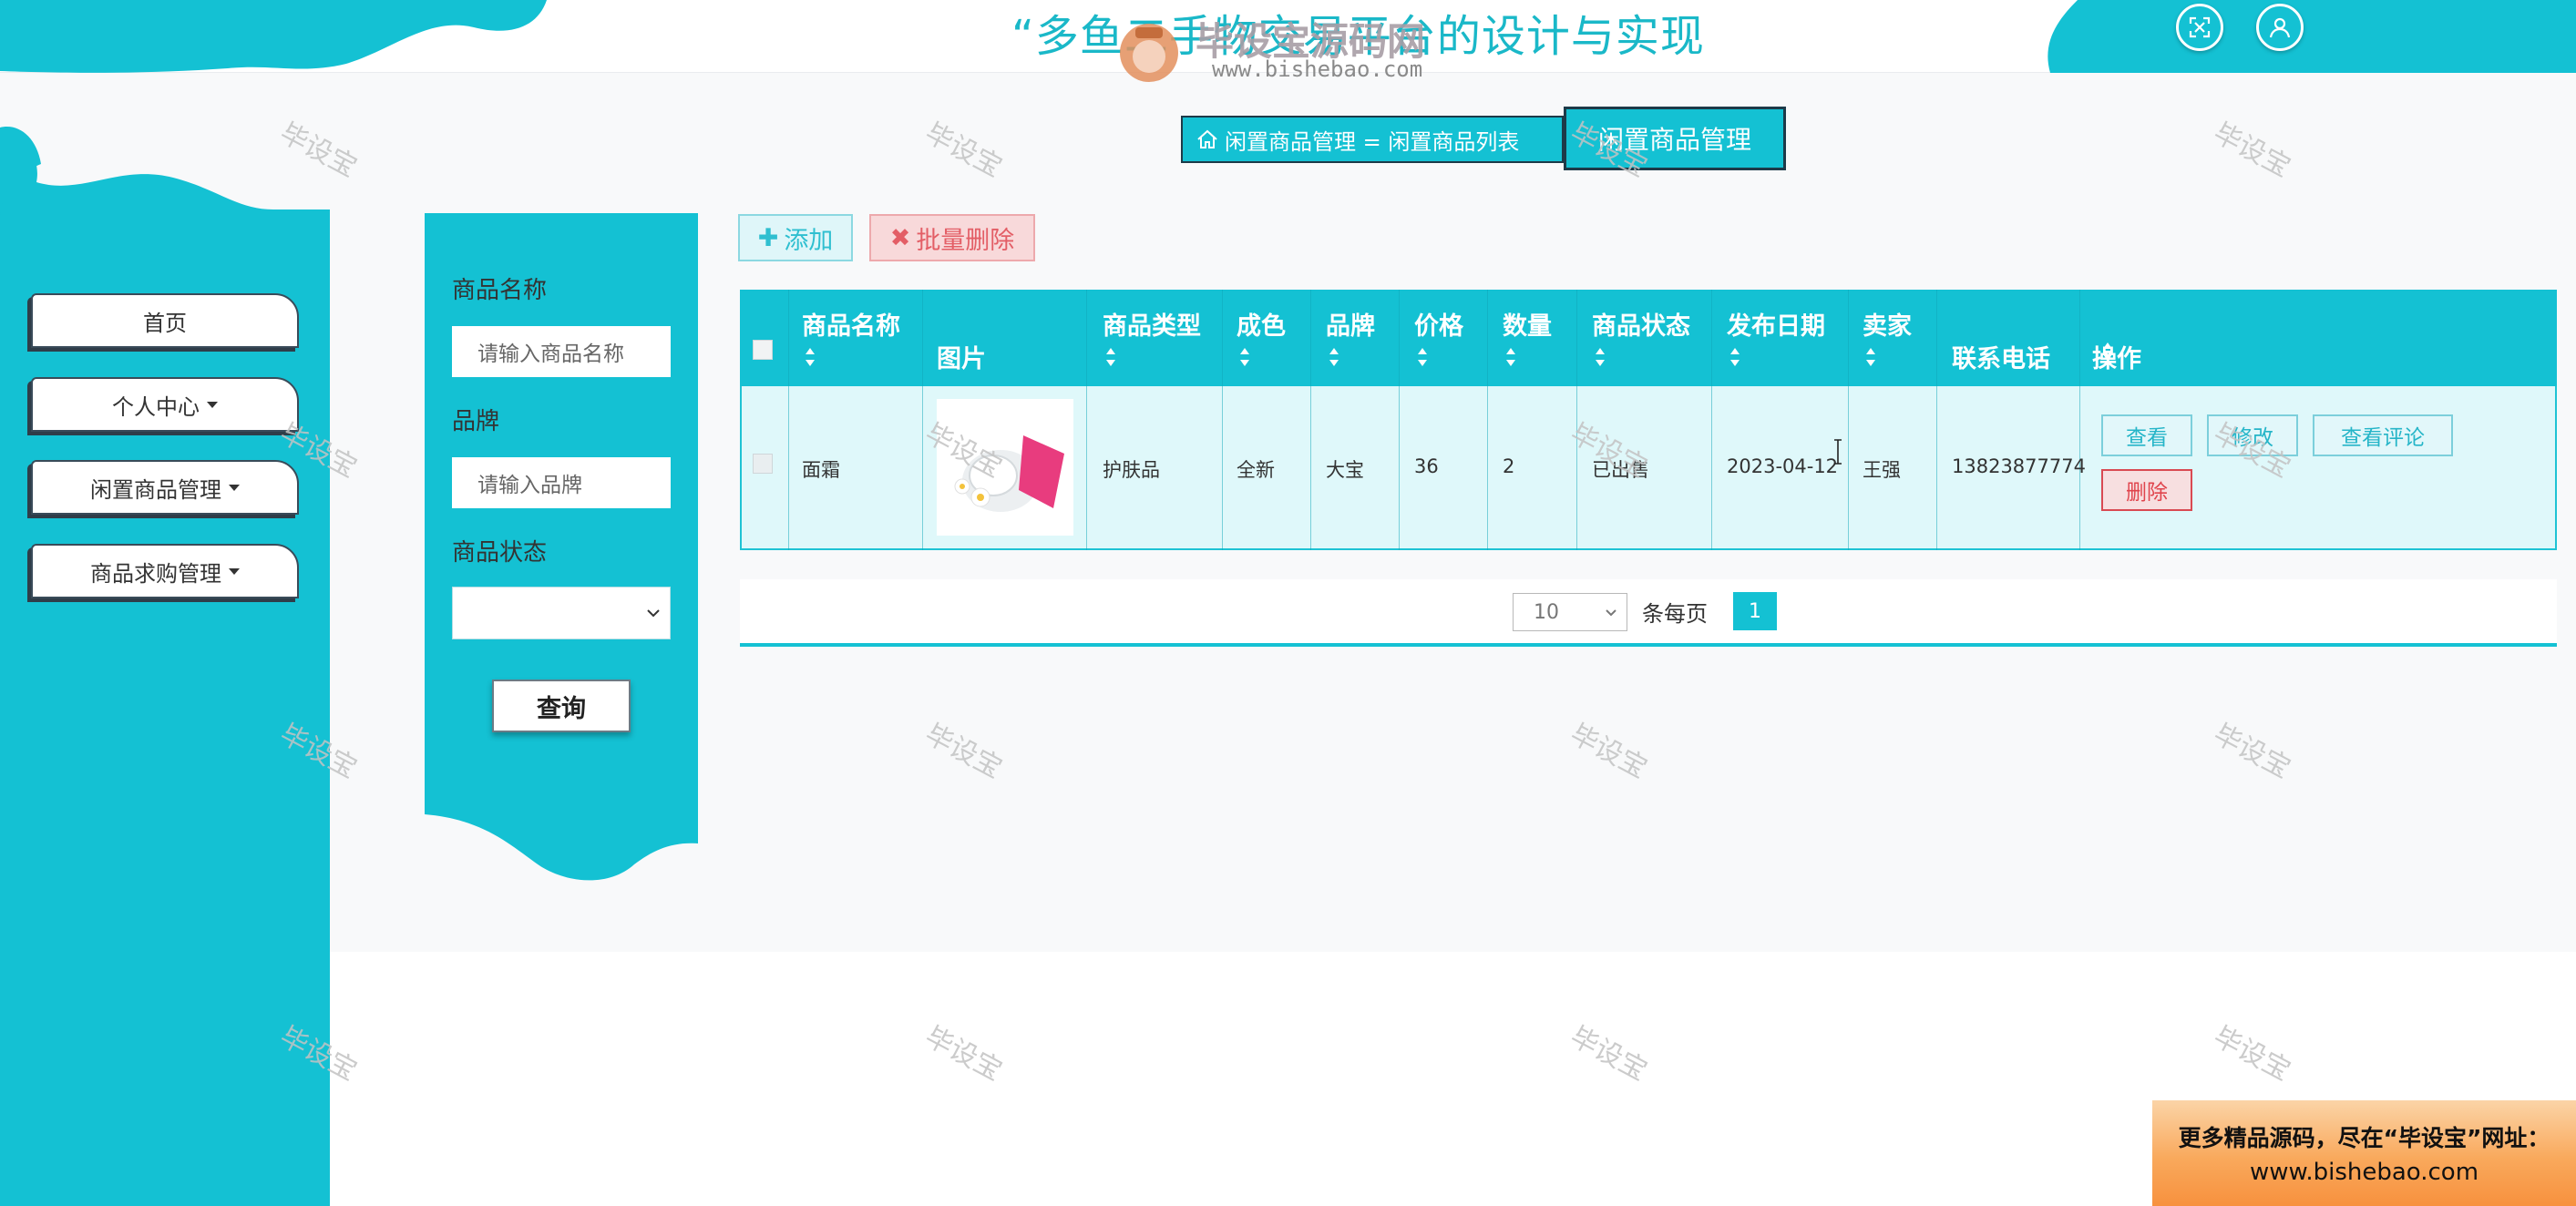 Image resolution: width=2576 pixels, height=1206 pixels. What do you see at coordinates (966, 241) in the screenshot?
I see `bulk-delete-button-label: 批量删除` at bounding box center [966, 241].